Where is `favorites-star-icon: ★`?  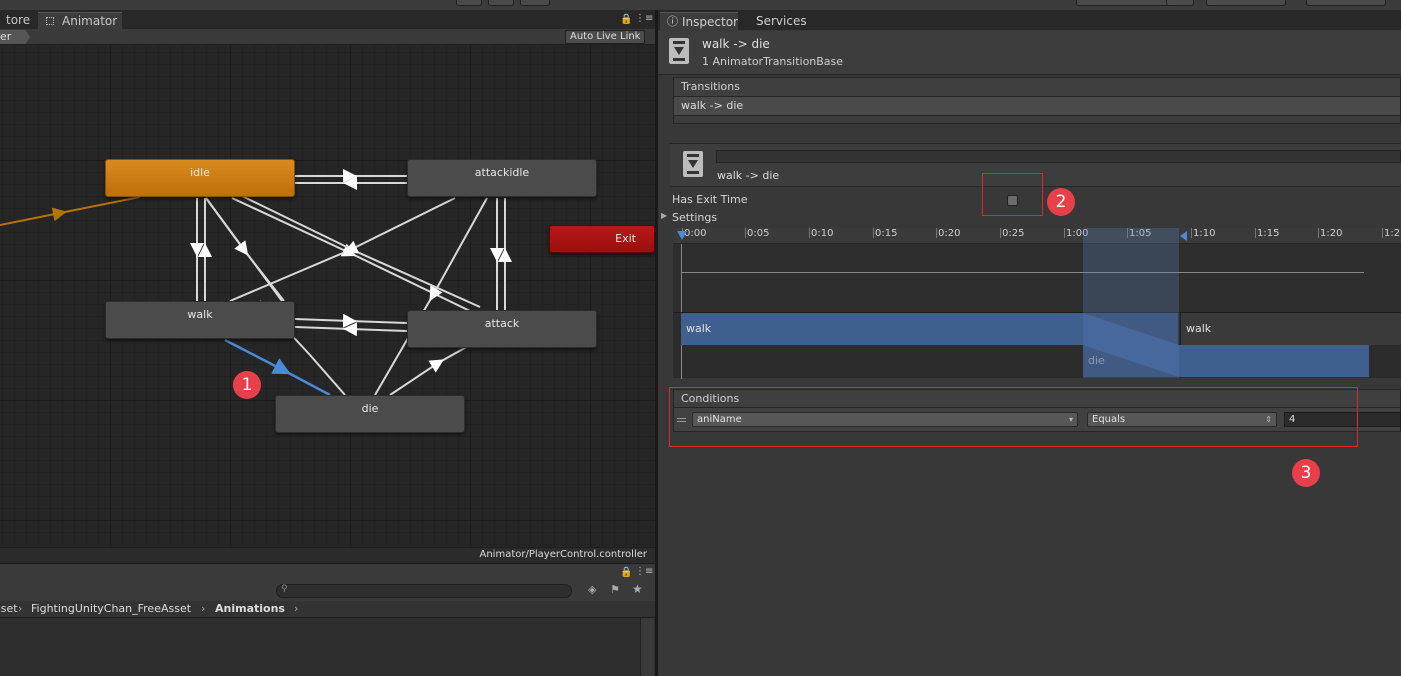 favorites-star-icon: ★ is located at coordinates (637, 589).